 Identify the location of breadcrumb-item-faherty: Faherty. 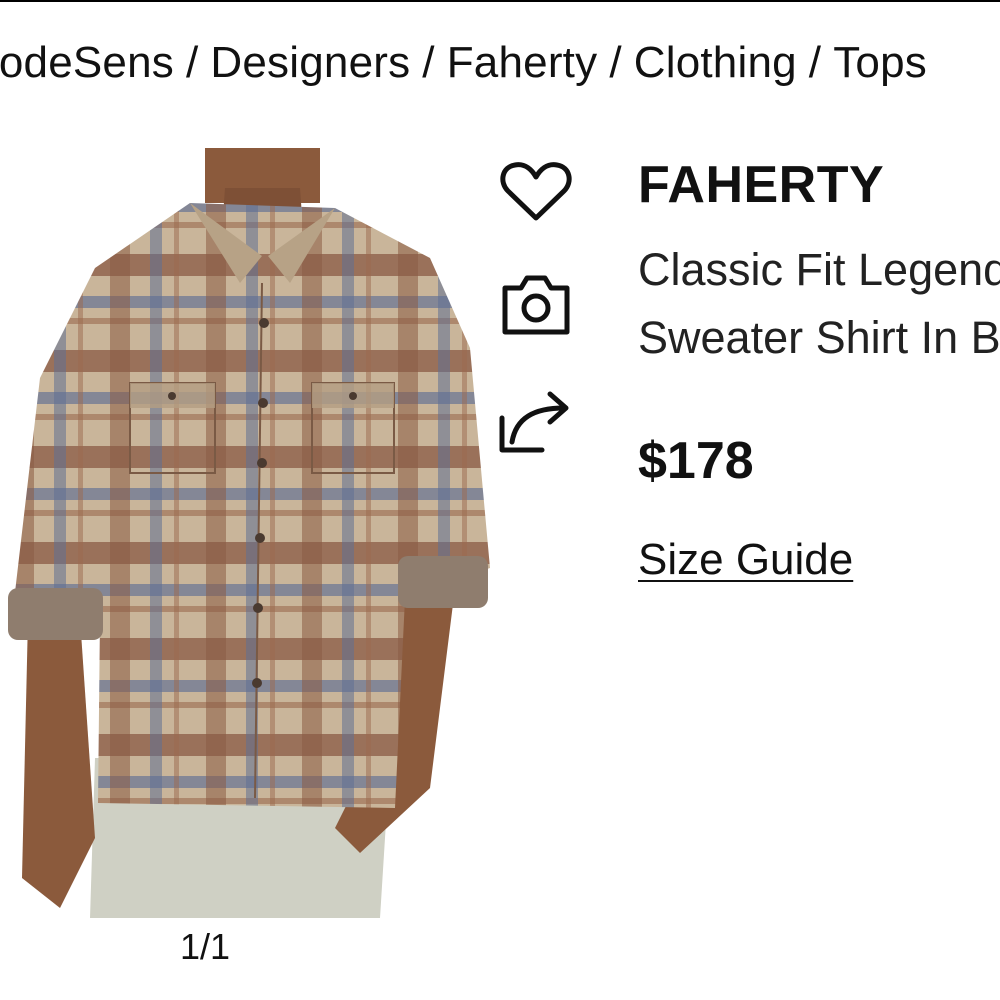
(522, 62).